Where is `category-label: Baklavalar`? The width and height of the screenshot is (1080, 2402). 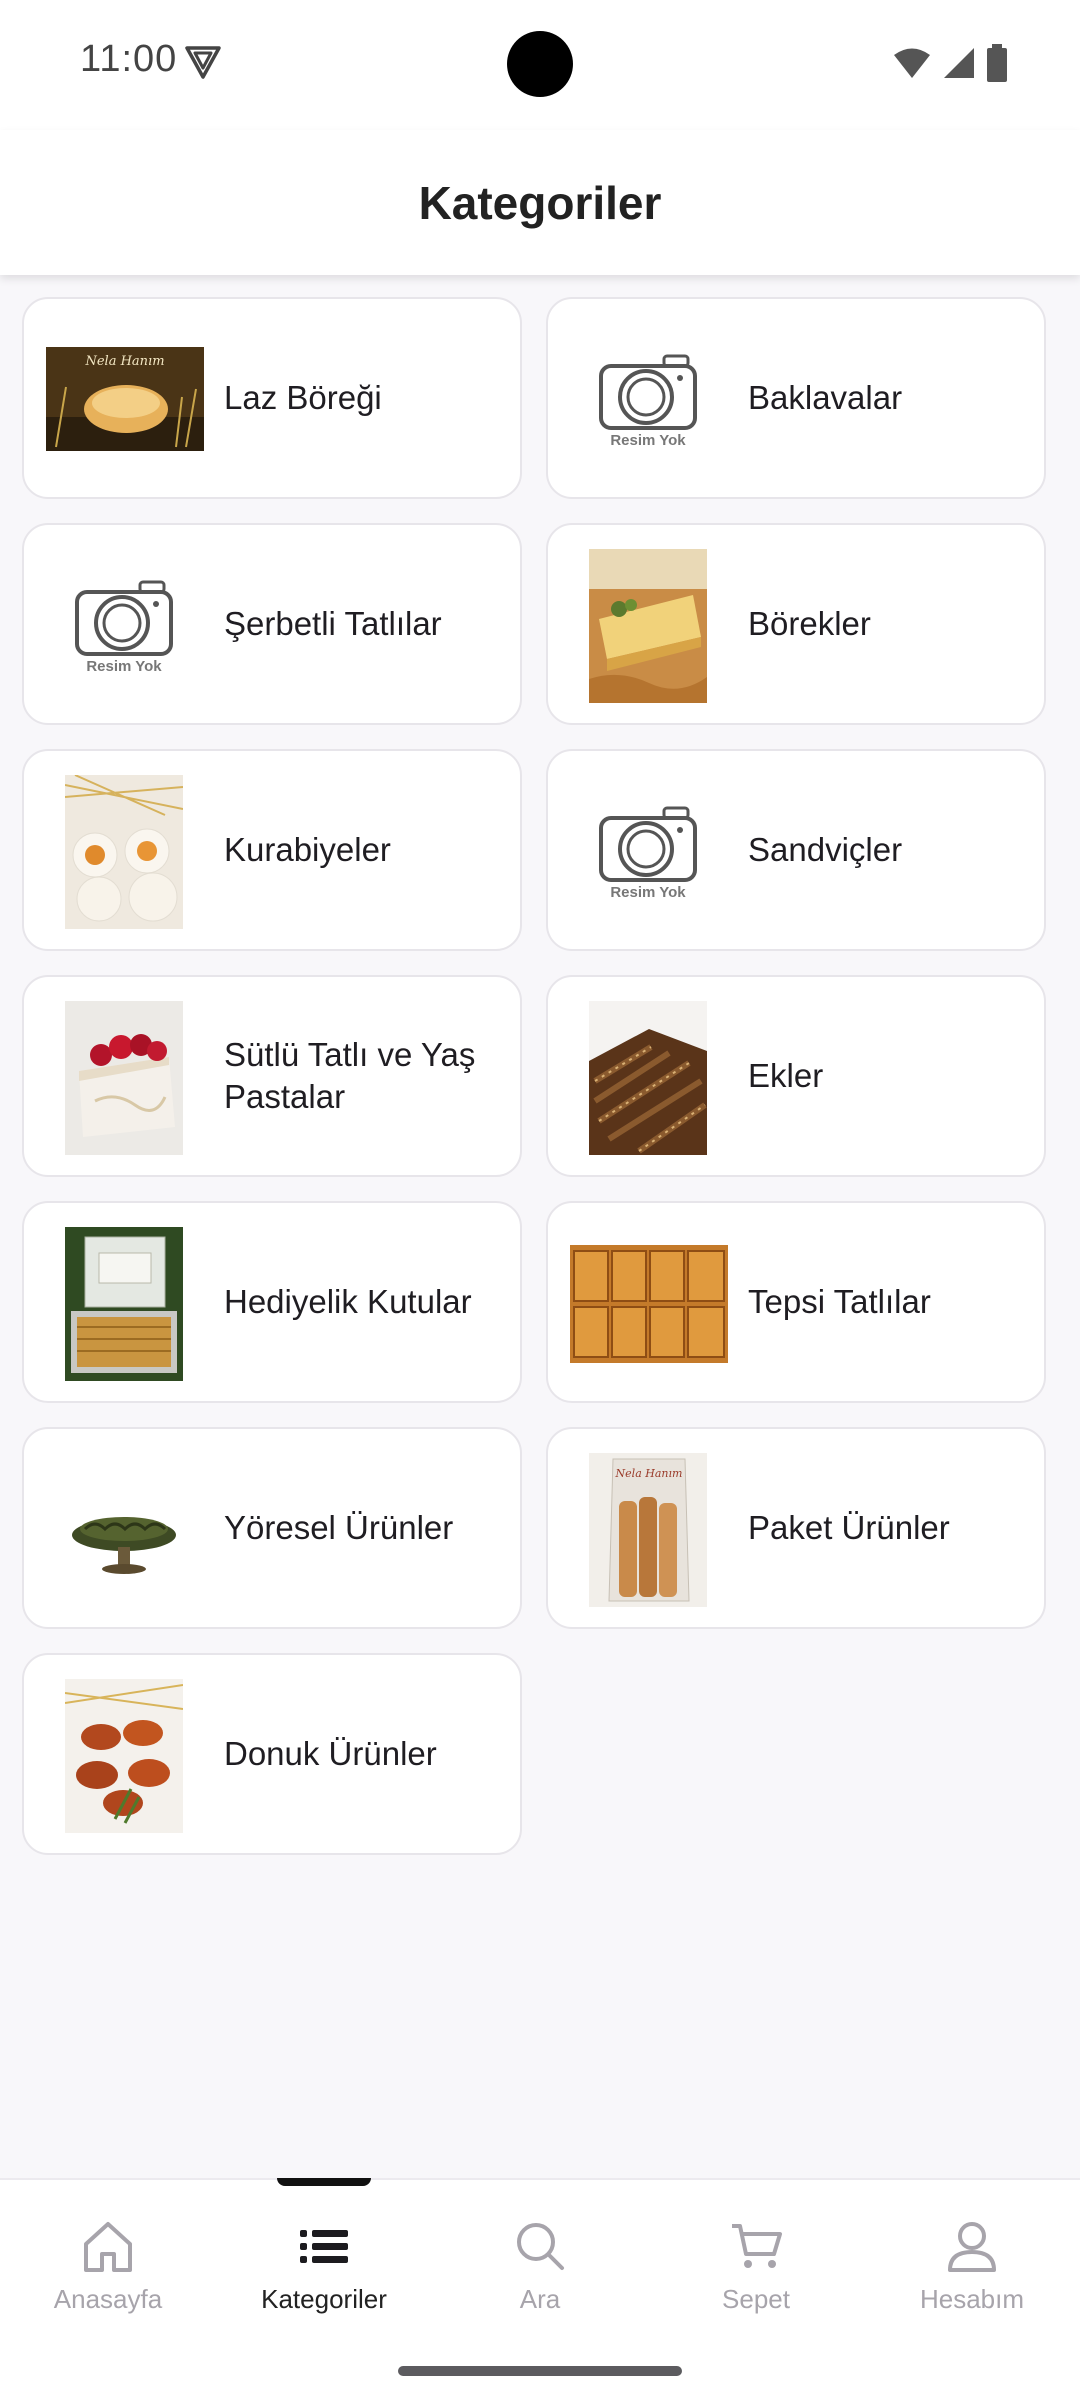 category-label: Baklavalar is located at coordinates (825, 397).